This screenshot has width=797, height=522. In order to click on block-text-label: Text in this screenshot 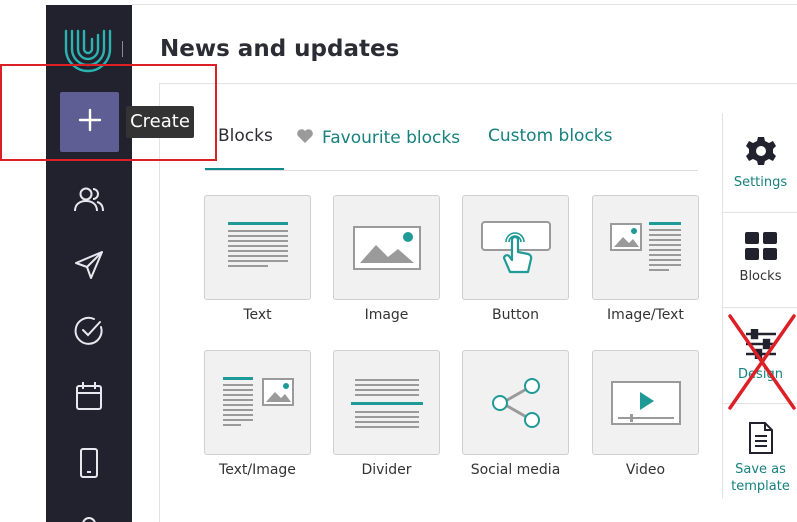, I will do `click(257, 315)`.